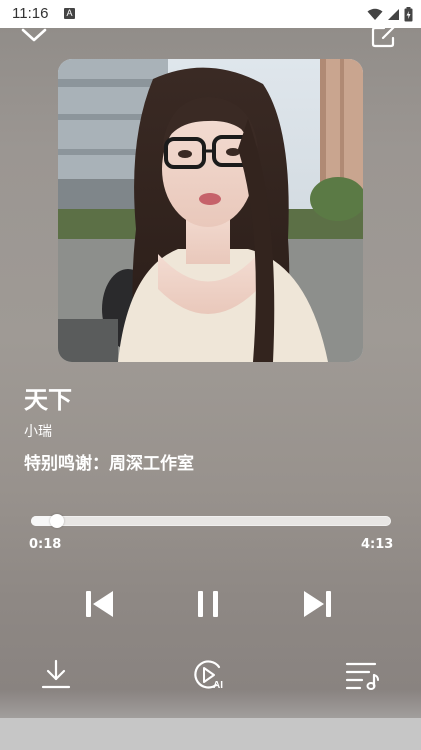 Image resolution: width=421 pixels, height=750 pixels. I want to click on current-time: 0:18, so click(45, 544).